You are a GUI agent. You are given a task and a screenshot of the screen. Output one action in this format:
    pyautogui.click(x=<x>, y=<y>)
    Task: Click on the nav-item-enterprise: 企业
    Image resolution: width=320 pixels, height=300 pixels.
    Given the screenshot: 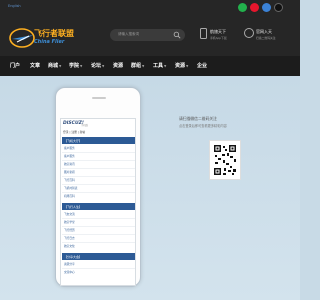 What is the action you would take?
    pyautogui.click(x=202, y=65)
    